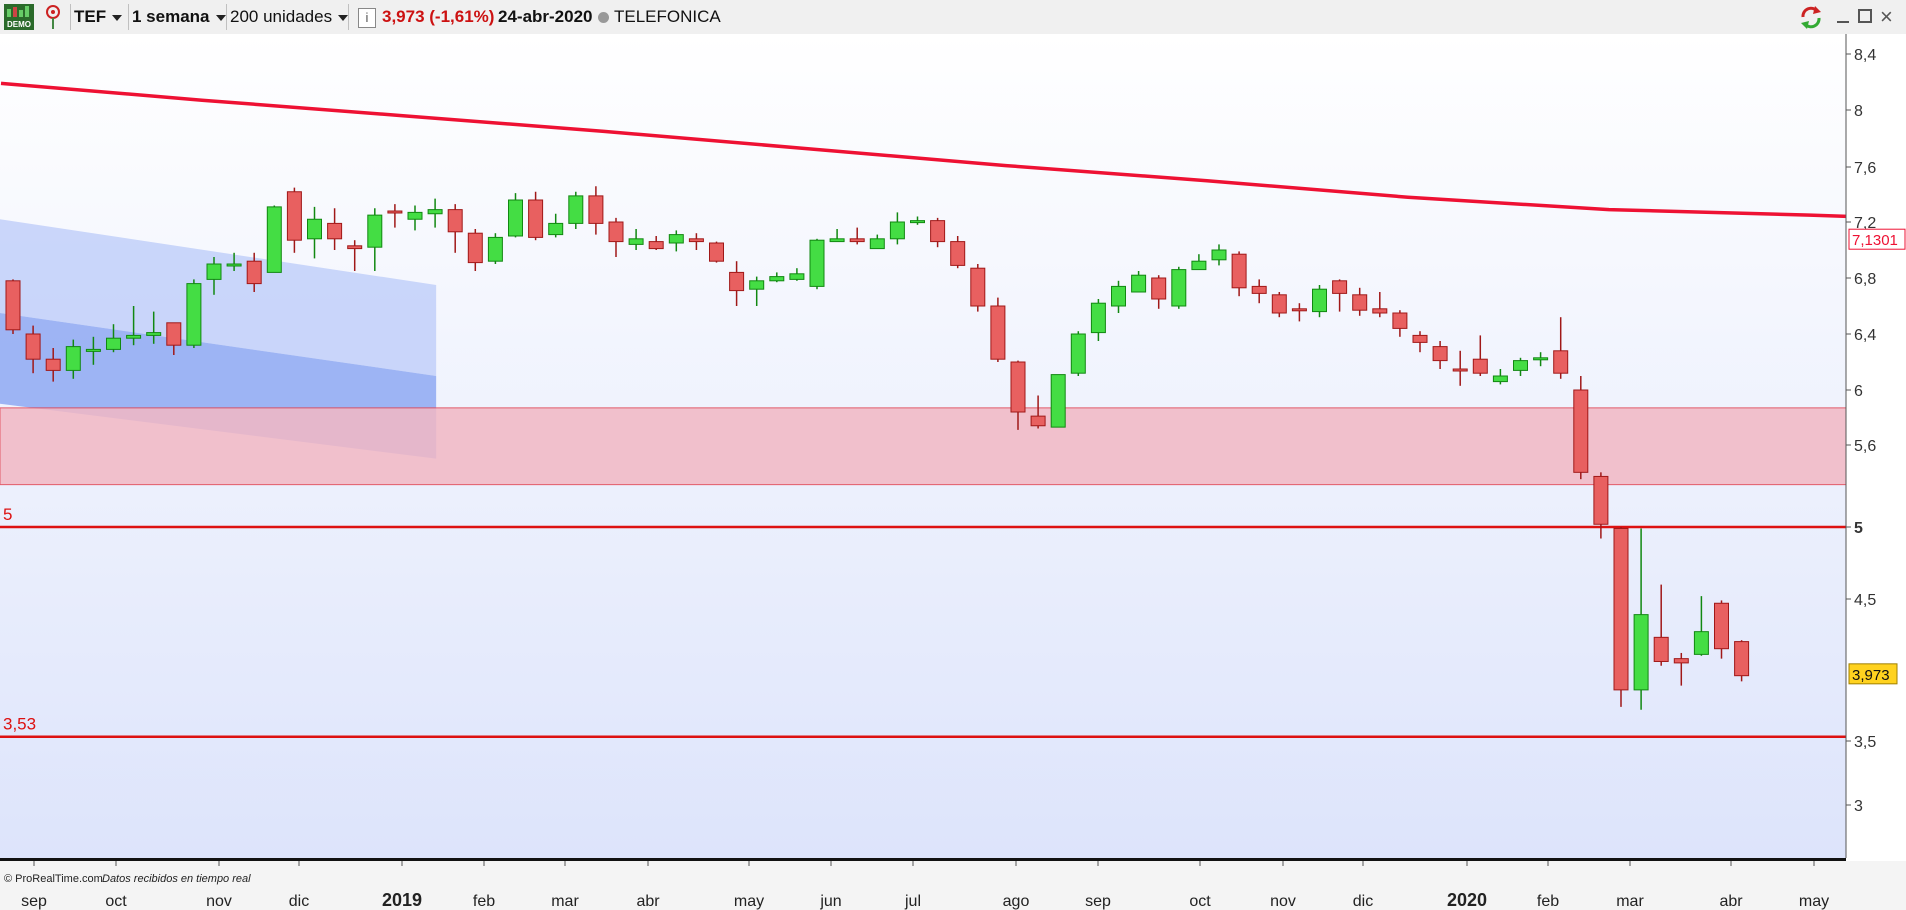  What do you see at coordinates (1843, 17) in the screenshot?
I see `minimize-icon` at bounding box center [1843, 17].